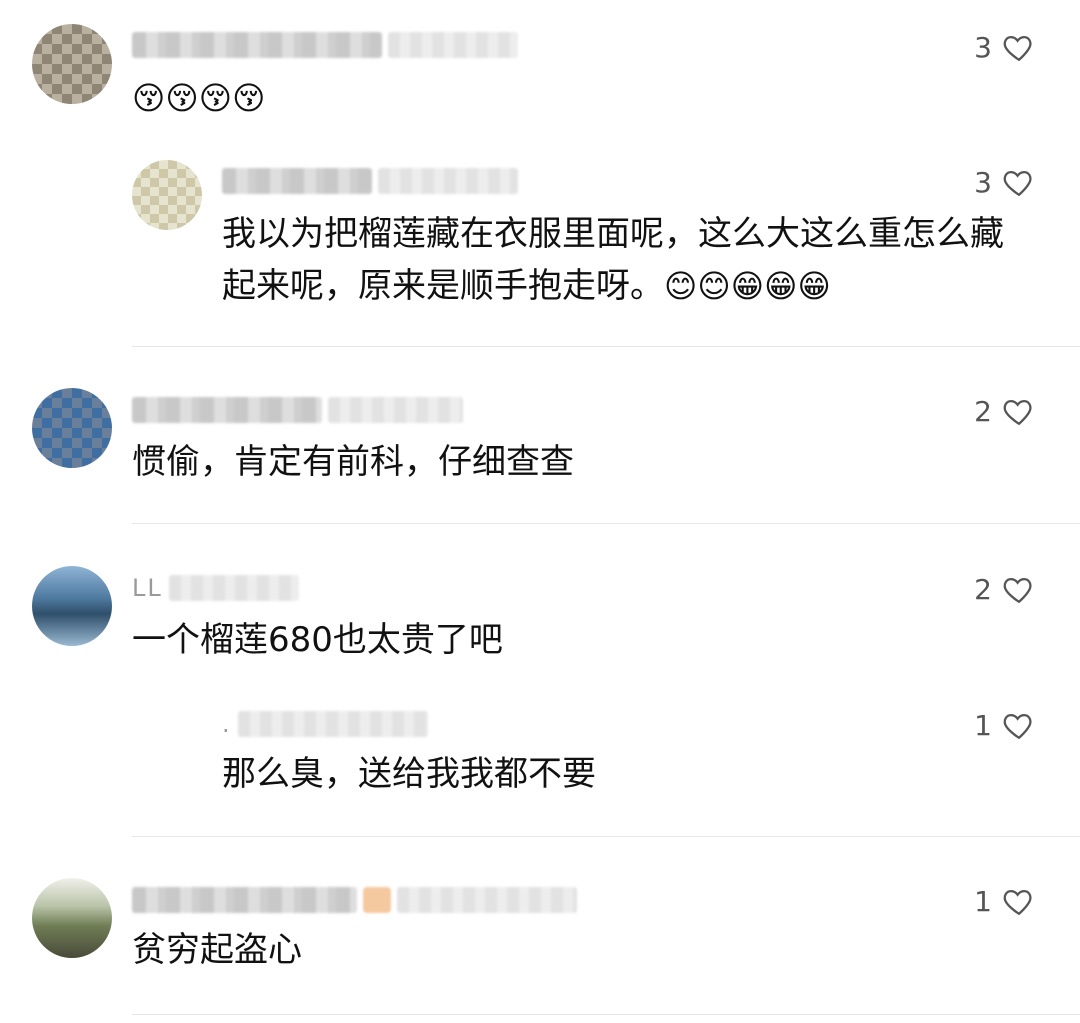 Image resolution: width=1080 pixels, height=1023 pixels. Describe the element at coordinates (317, 640) in the screenshot. I see `comment-text: 一个榴莲680也太贵了吧` at that location.